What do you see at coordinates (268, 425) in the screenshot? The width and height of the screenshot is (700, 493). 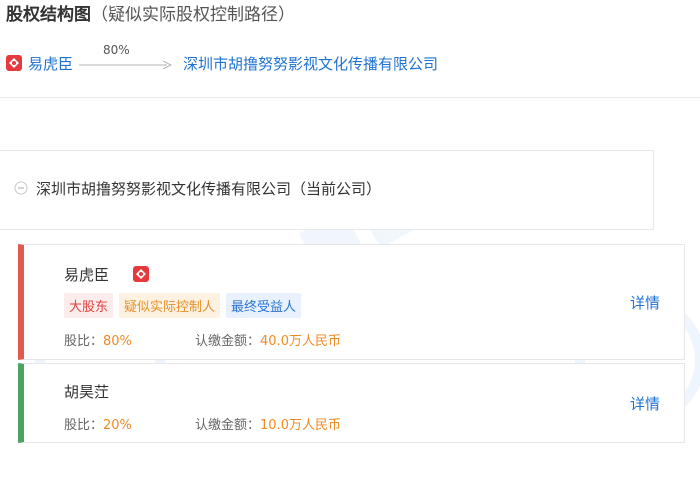 I see `subscribed-amount: 认缴金额：10.0万人民币` at bounding box center [268, 425].